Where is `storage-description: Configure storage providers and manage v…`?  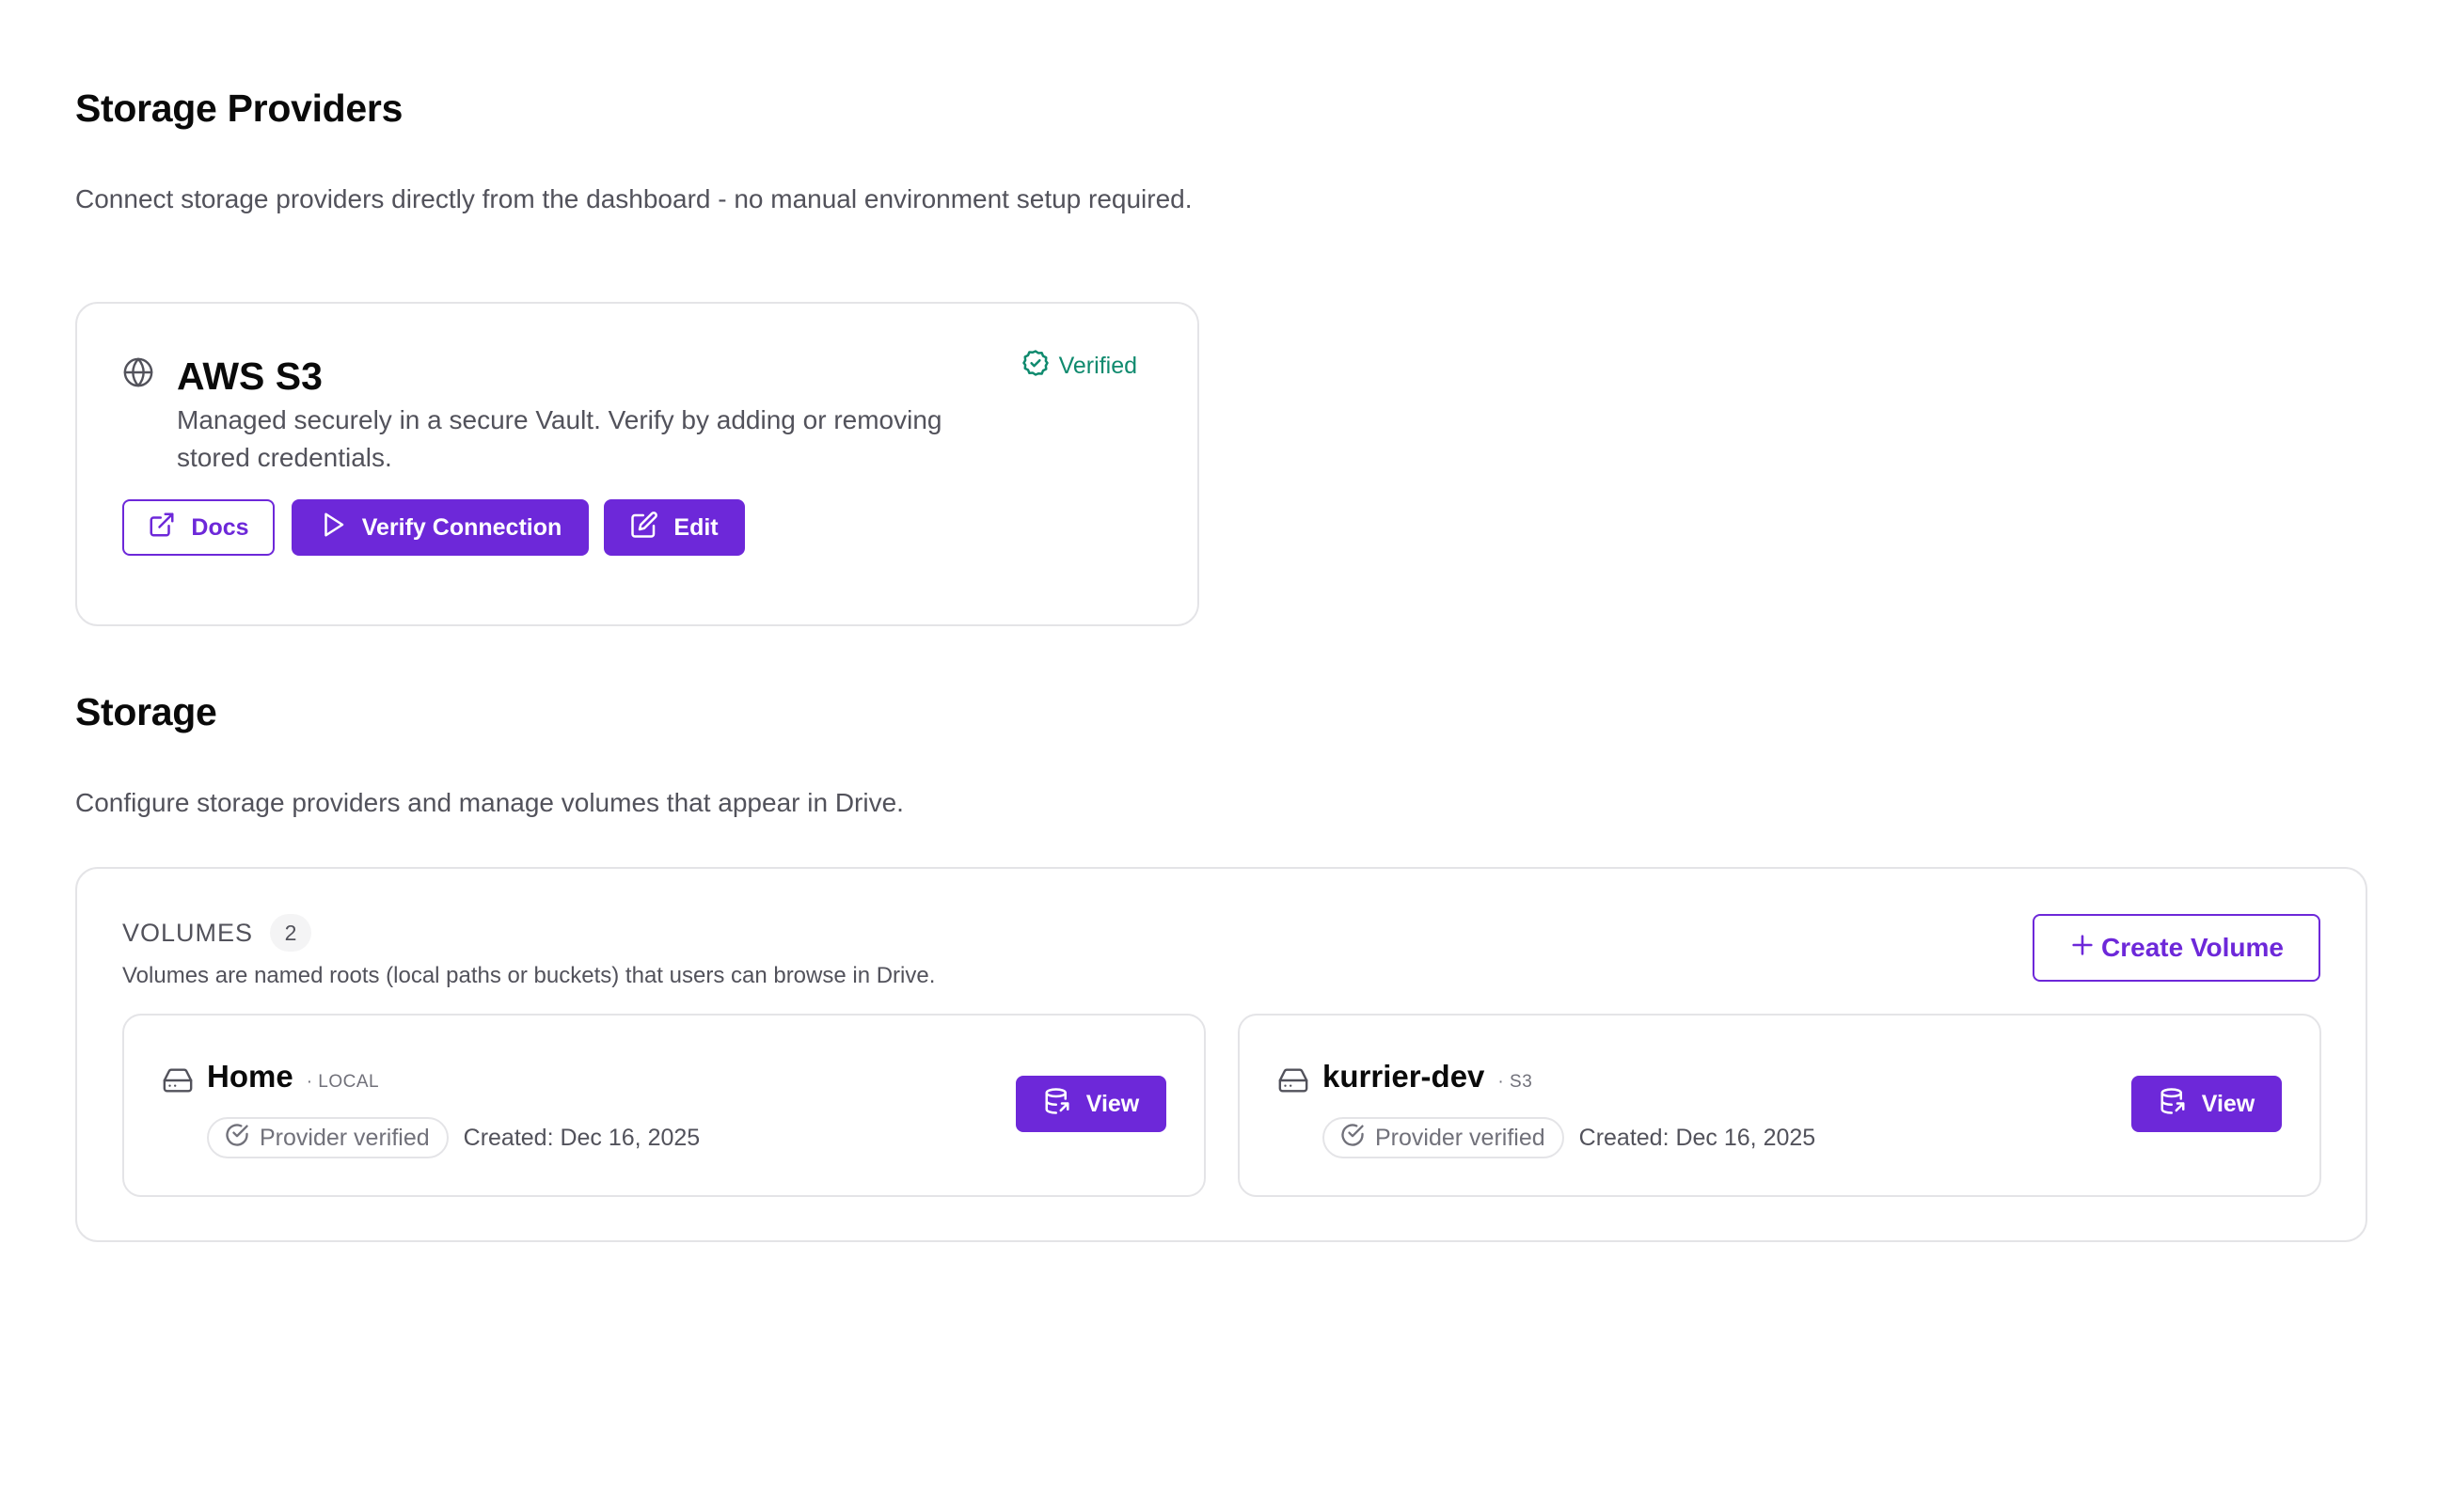
storage-description: Configure storage providers and manage v… is located at coordinates (489, 802).